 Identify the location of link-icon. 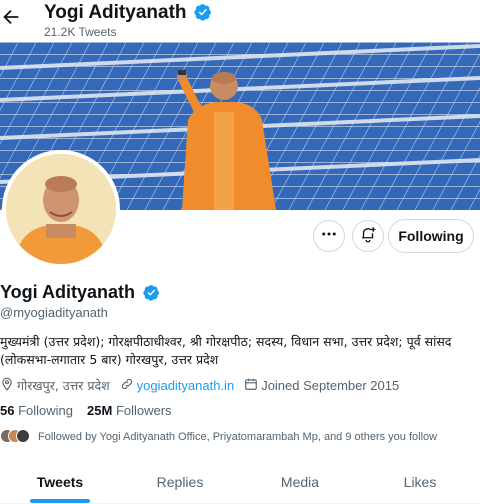
(128, 385).